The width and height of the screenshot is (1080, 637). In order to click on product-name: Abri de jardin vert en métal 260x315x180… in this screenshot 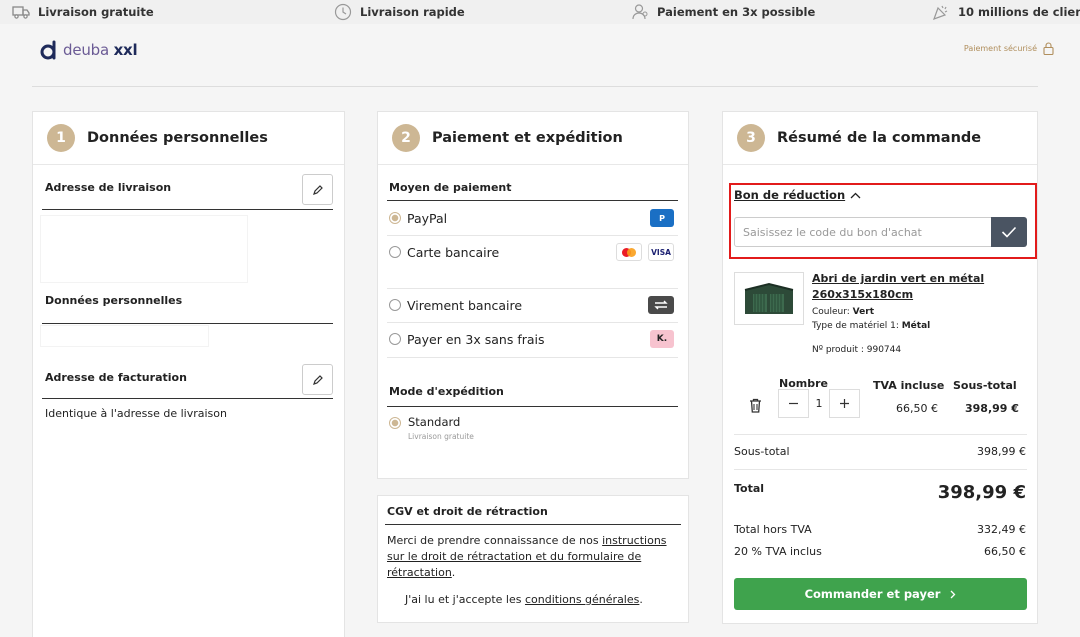, I will do `click(898, 287)`.